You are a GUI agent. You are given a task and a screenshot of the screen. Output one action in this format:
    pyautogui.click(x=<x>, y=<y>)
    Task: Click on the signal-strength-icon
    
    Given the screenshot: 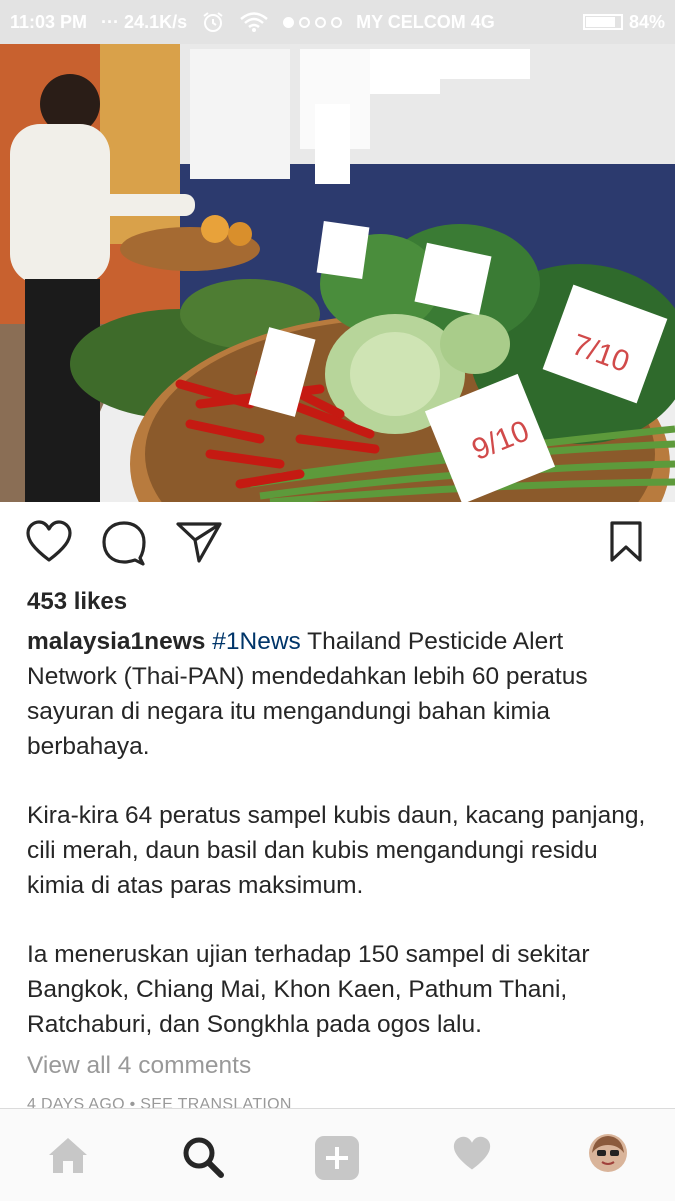 What is the action you would take?
    pyautogui.click(x=313, y=22)
    